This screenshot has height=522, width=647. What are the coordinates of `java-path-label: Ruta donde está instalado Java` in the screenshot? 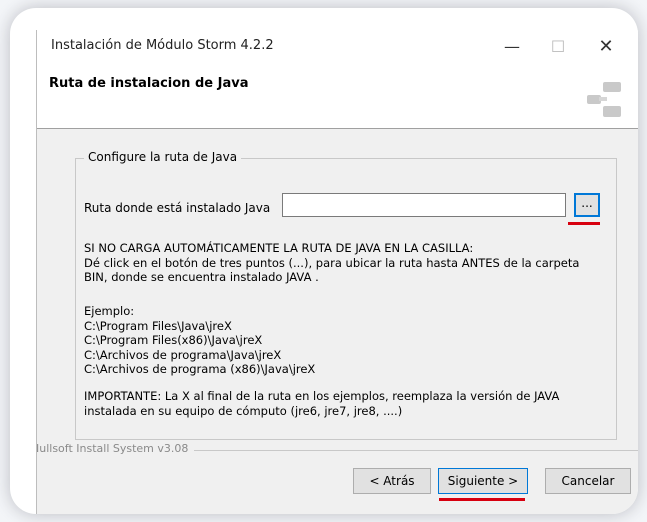 It's located at (177, 208).